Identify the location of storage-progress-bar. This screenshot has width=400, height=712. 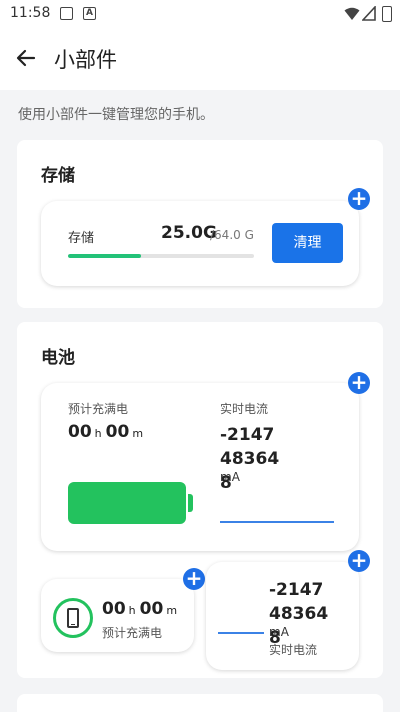
(161, 256).